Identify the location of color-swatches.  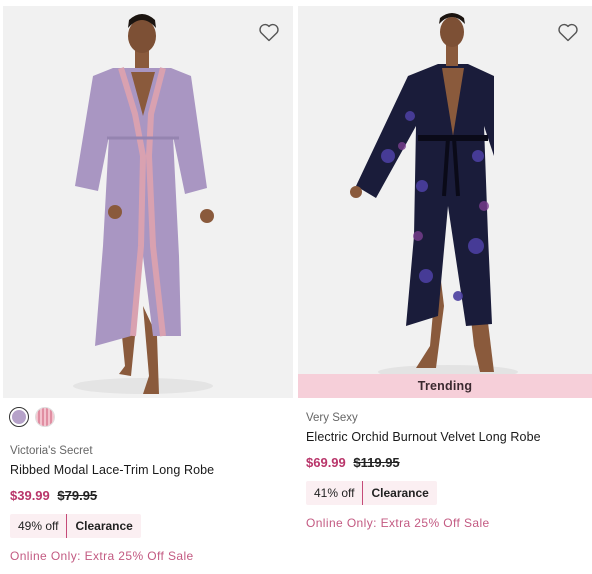
(32, 417).